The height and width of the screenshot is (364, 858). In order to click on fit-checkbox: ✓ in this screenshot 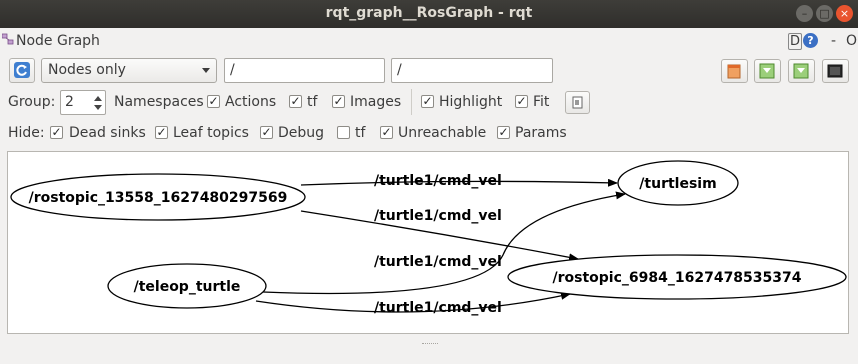, I will do `click(521, 101)`.